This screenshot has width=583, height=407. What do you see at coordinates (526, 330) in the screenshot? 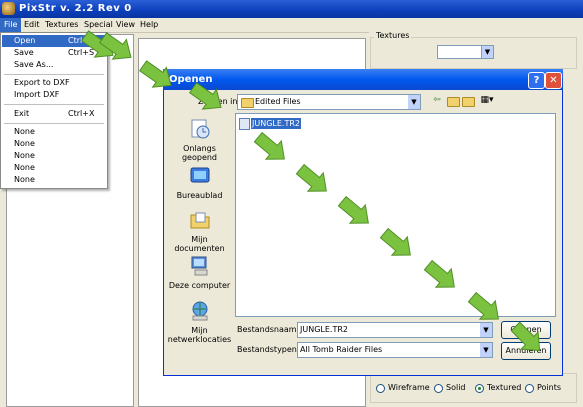
I see `open-button: Openen` at bounding box center [526, 330].